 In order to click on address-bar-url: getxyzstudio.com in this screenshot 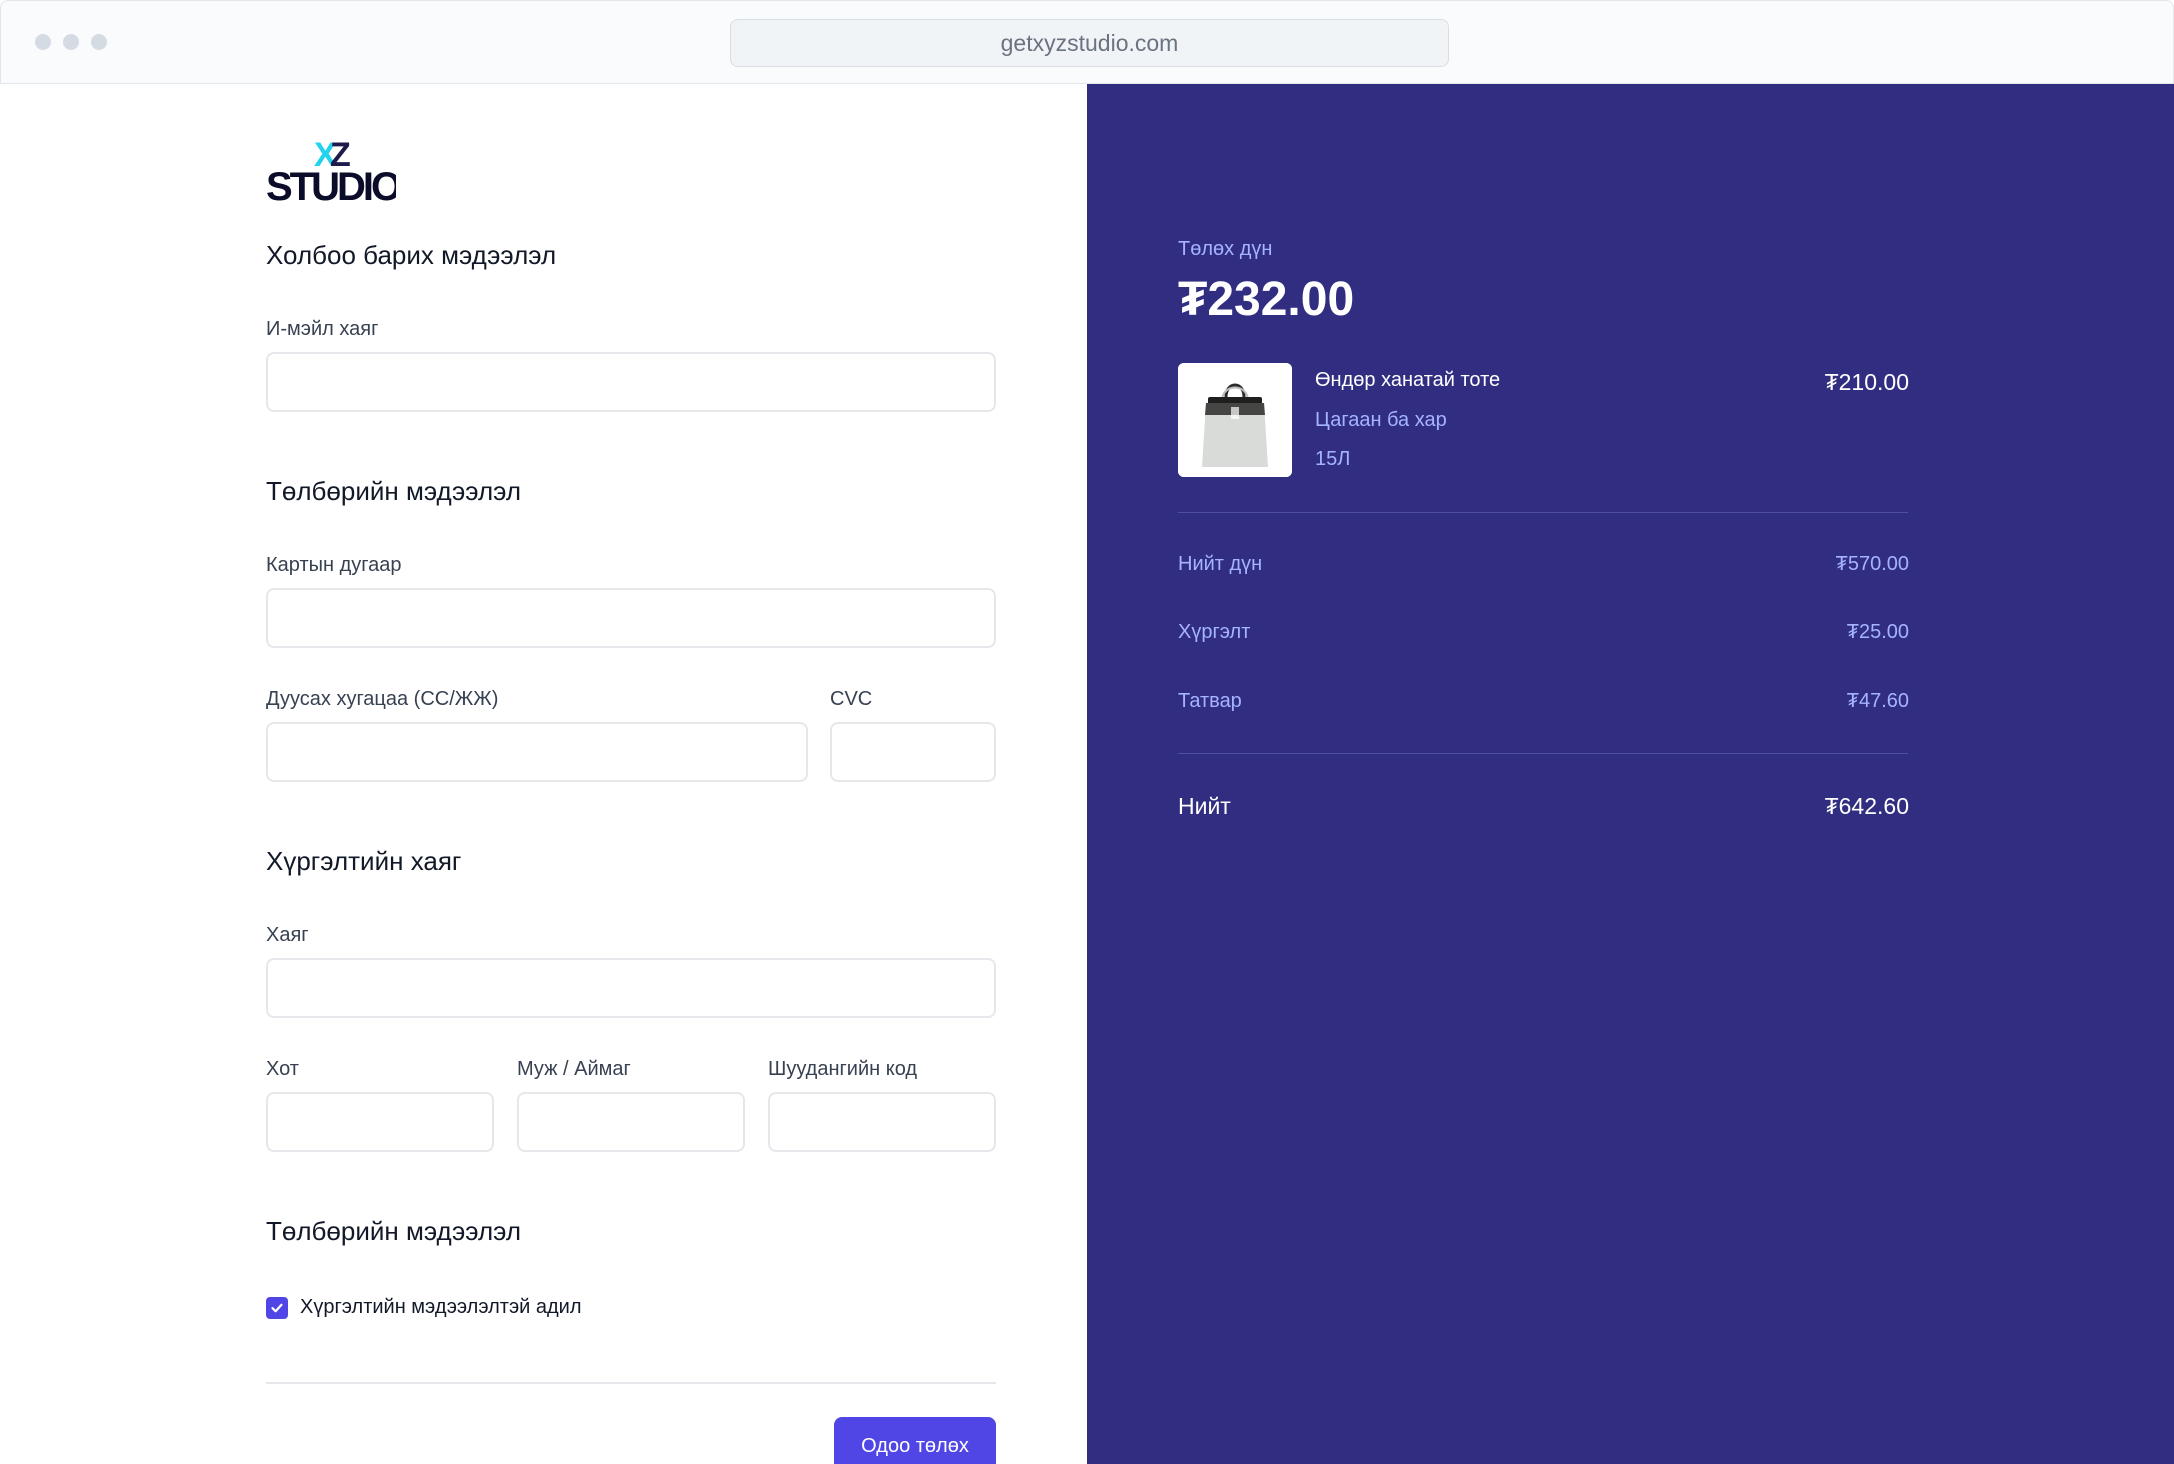, I will do `click(1089, 42)`.